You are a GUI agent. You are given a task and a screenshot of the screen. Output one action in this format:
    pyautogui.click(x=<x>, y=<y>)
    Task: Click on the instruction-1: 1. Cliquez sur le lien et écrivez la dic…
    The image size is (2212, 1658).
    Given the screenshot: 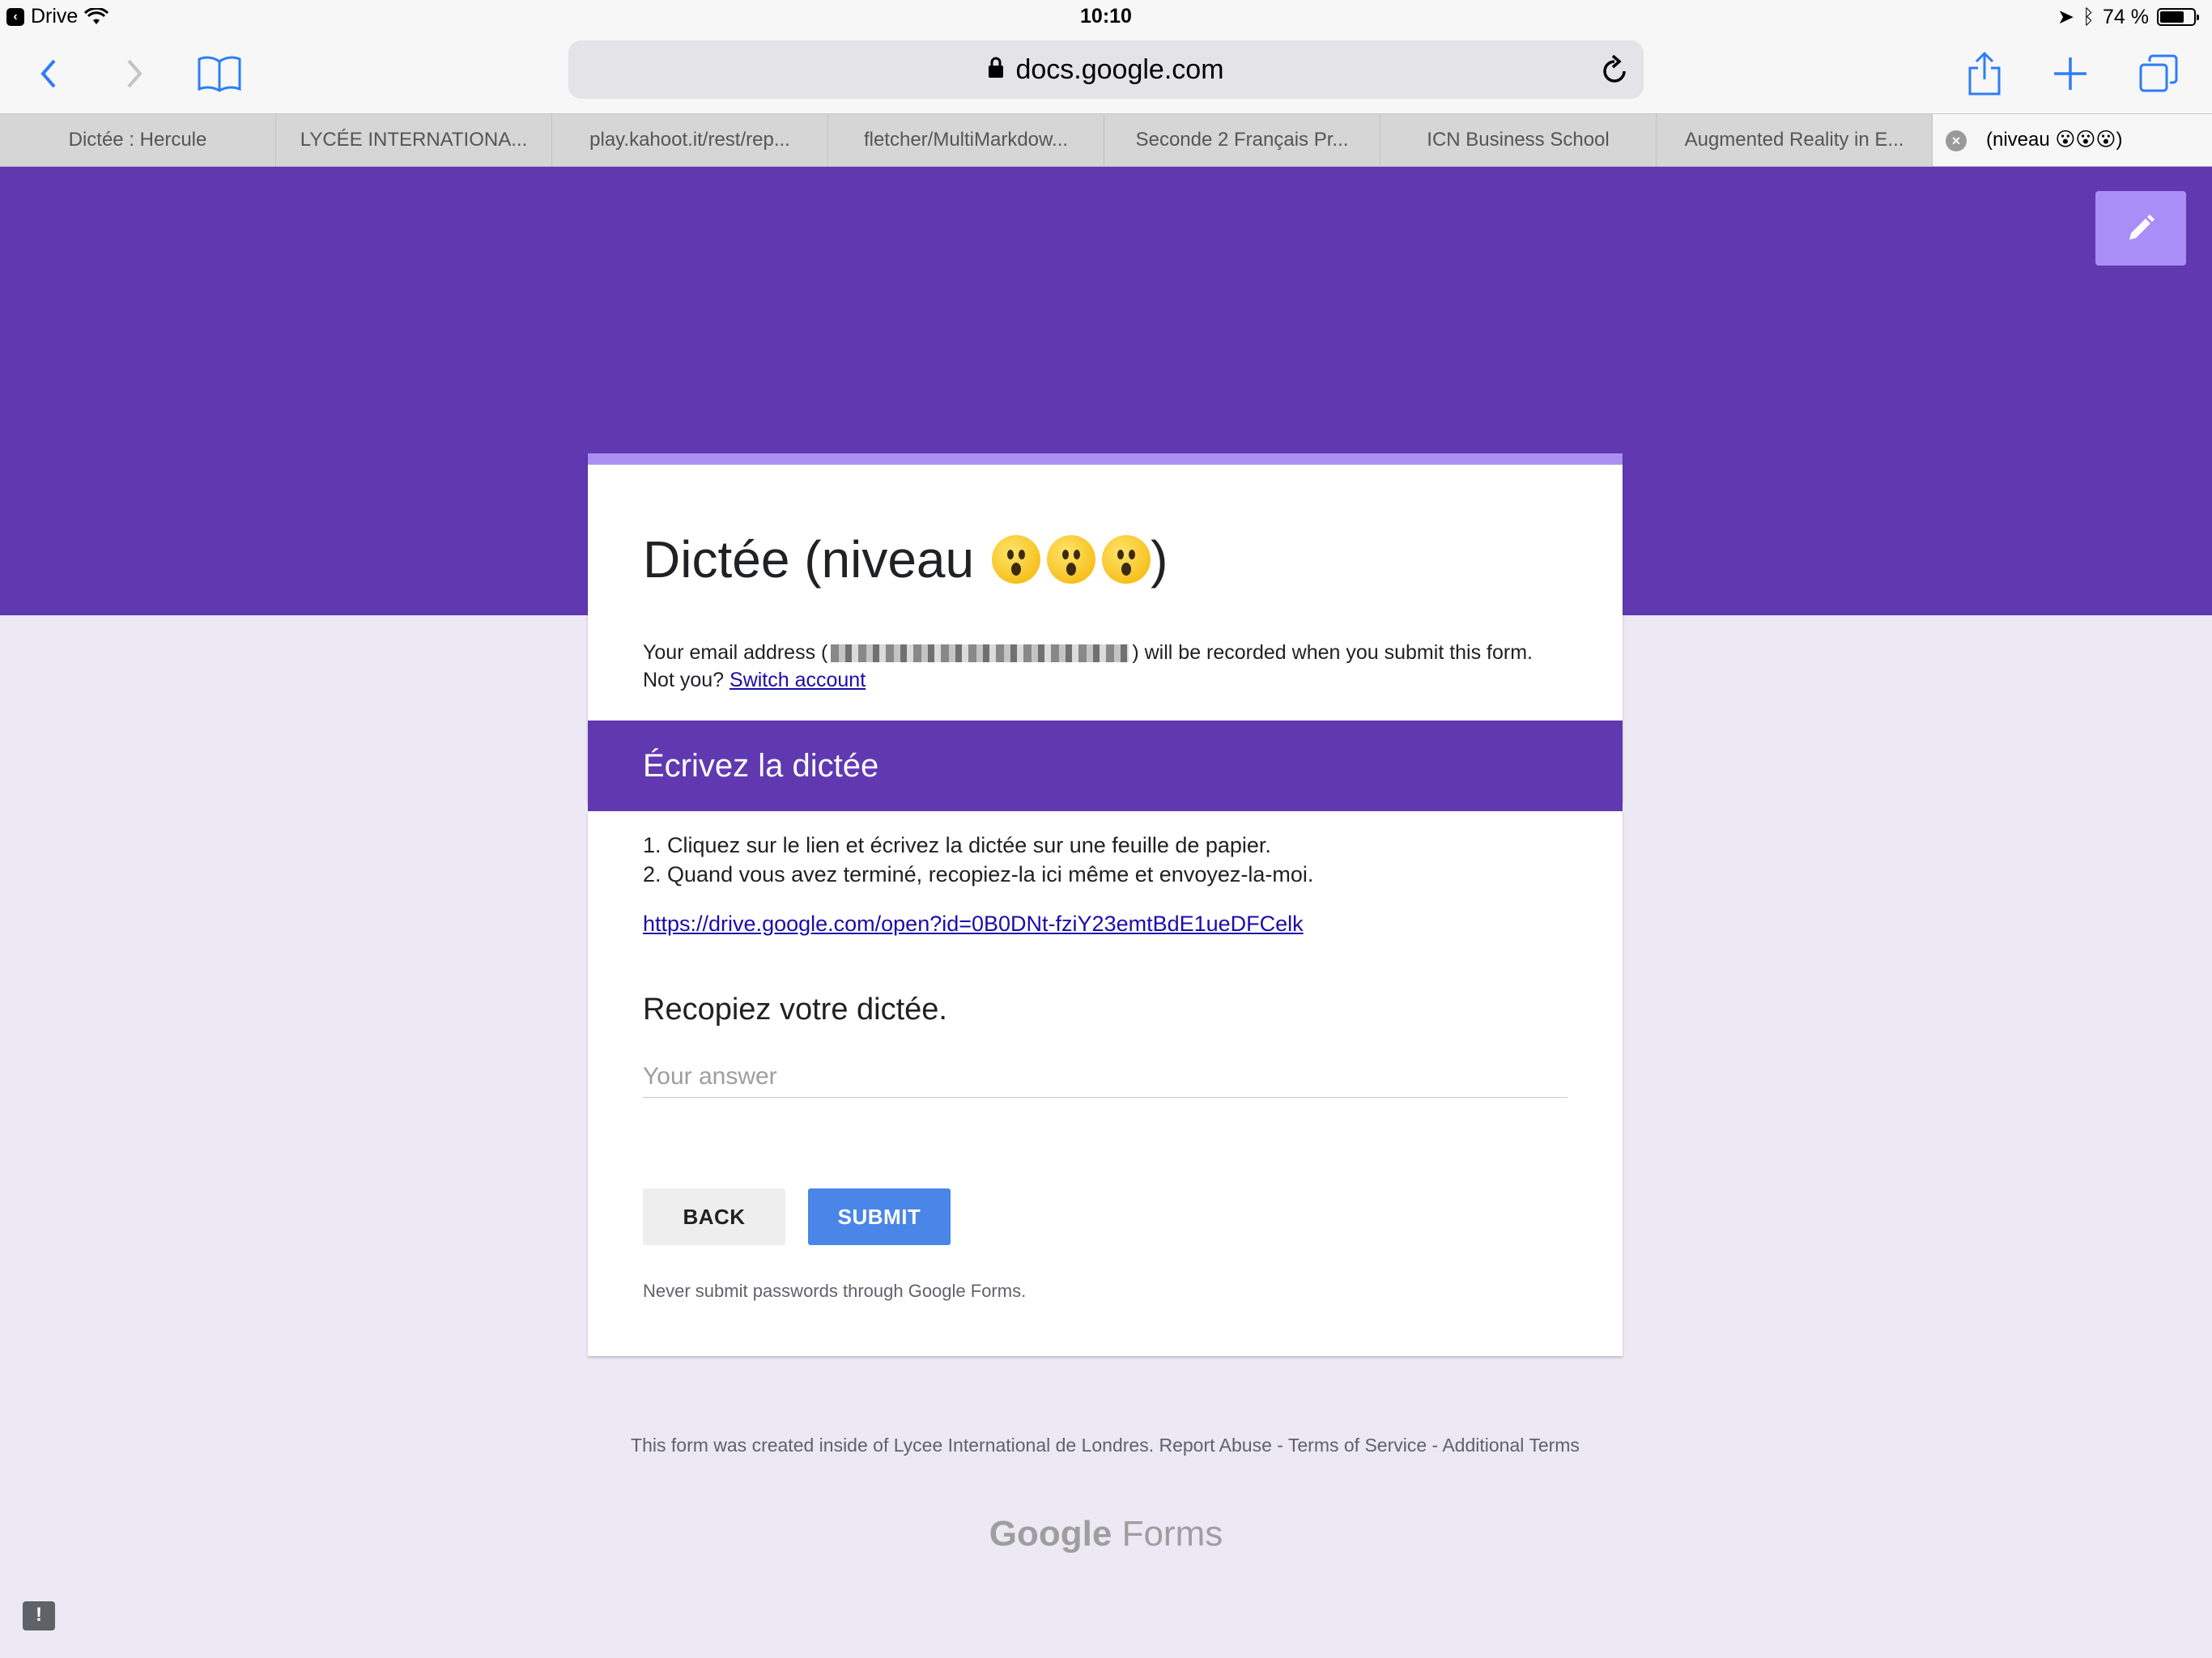 What is the action you would take?
    pyautogui.click(x=957, y=845)
    